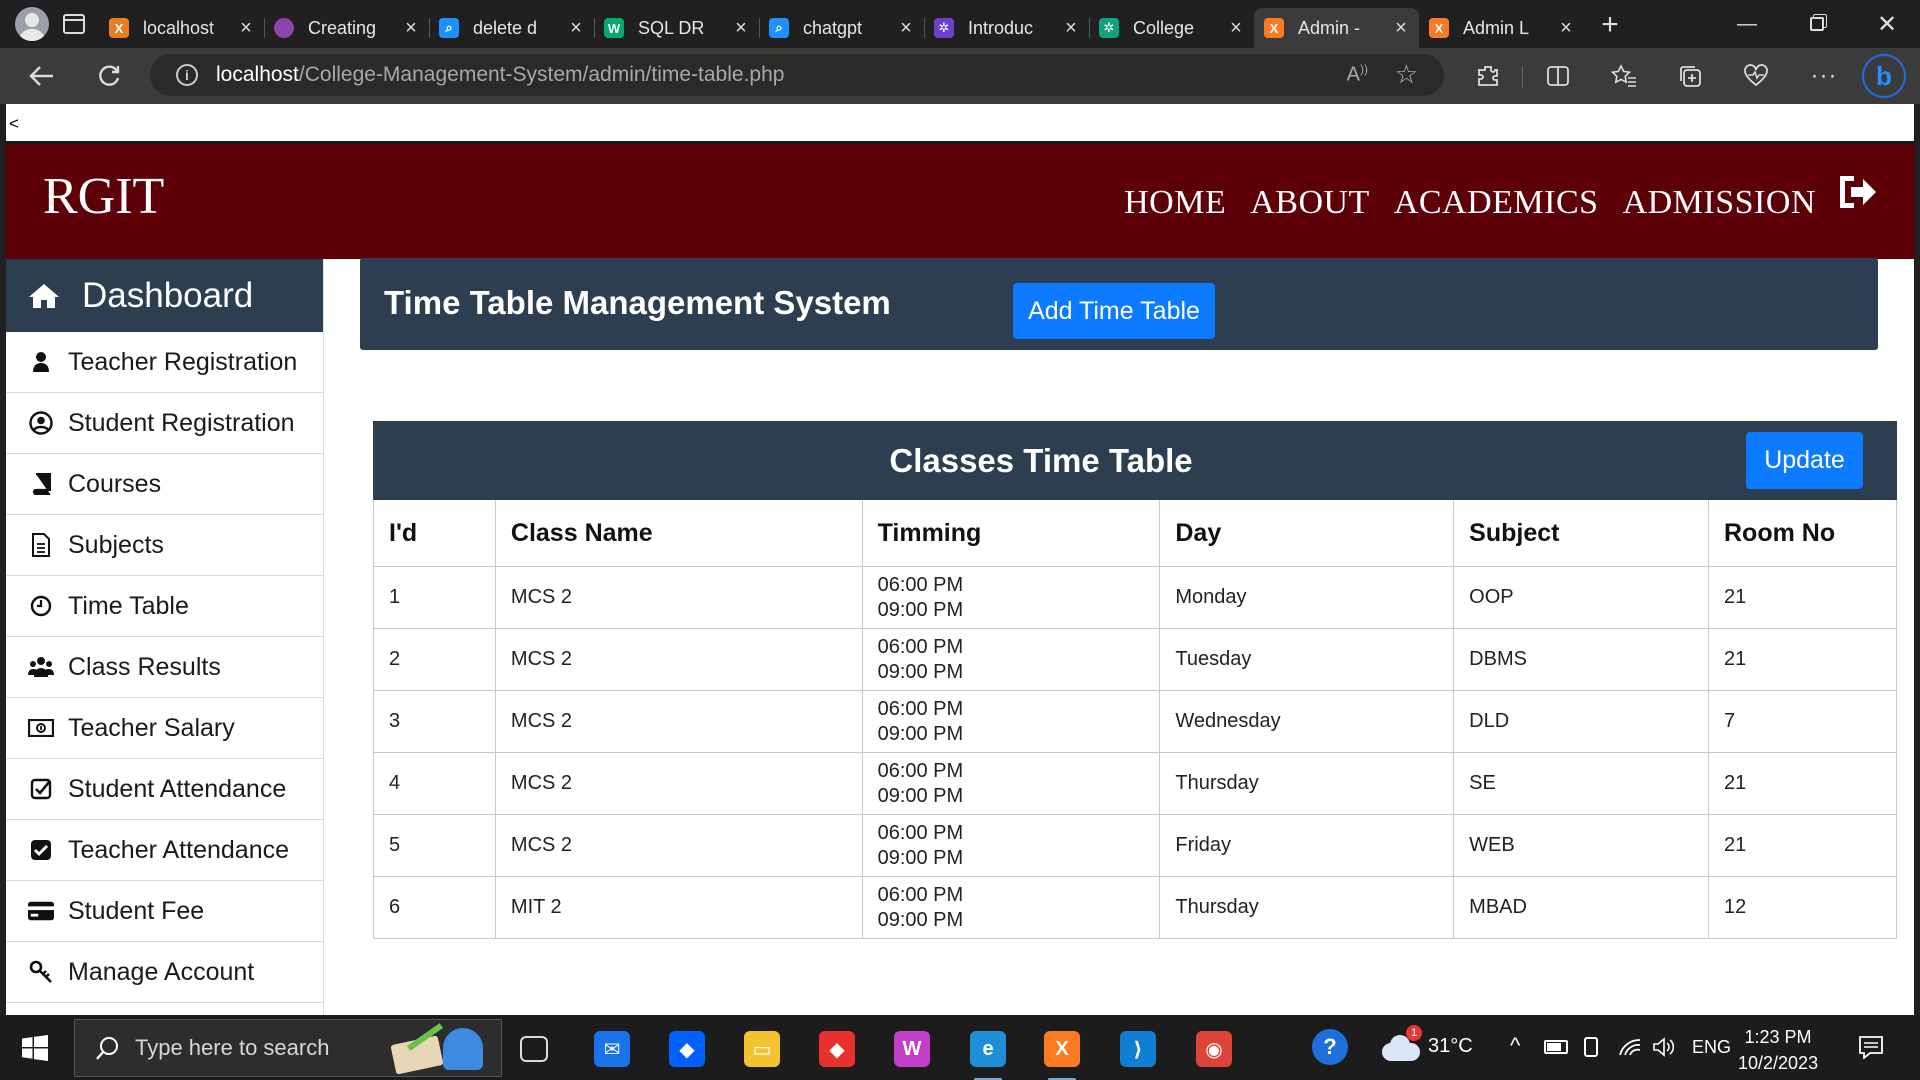 This screenshot has height=1080, width=1920. I want to click on sidebar-item: Student Fee, so click(164, 911).